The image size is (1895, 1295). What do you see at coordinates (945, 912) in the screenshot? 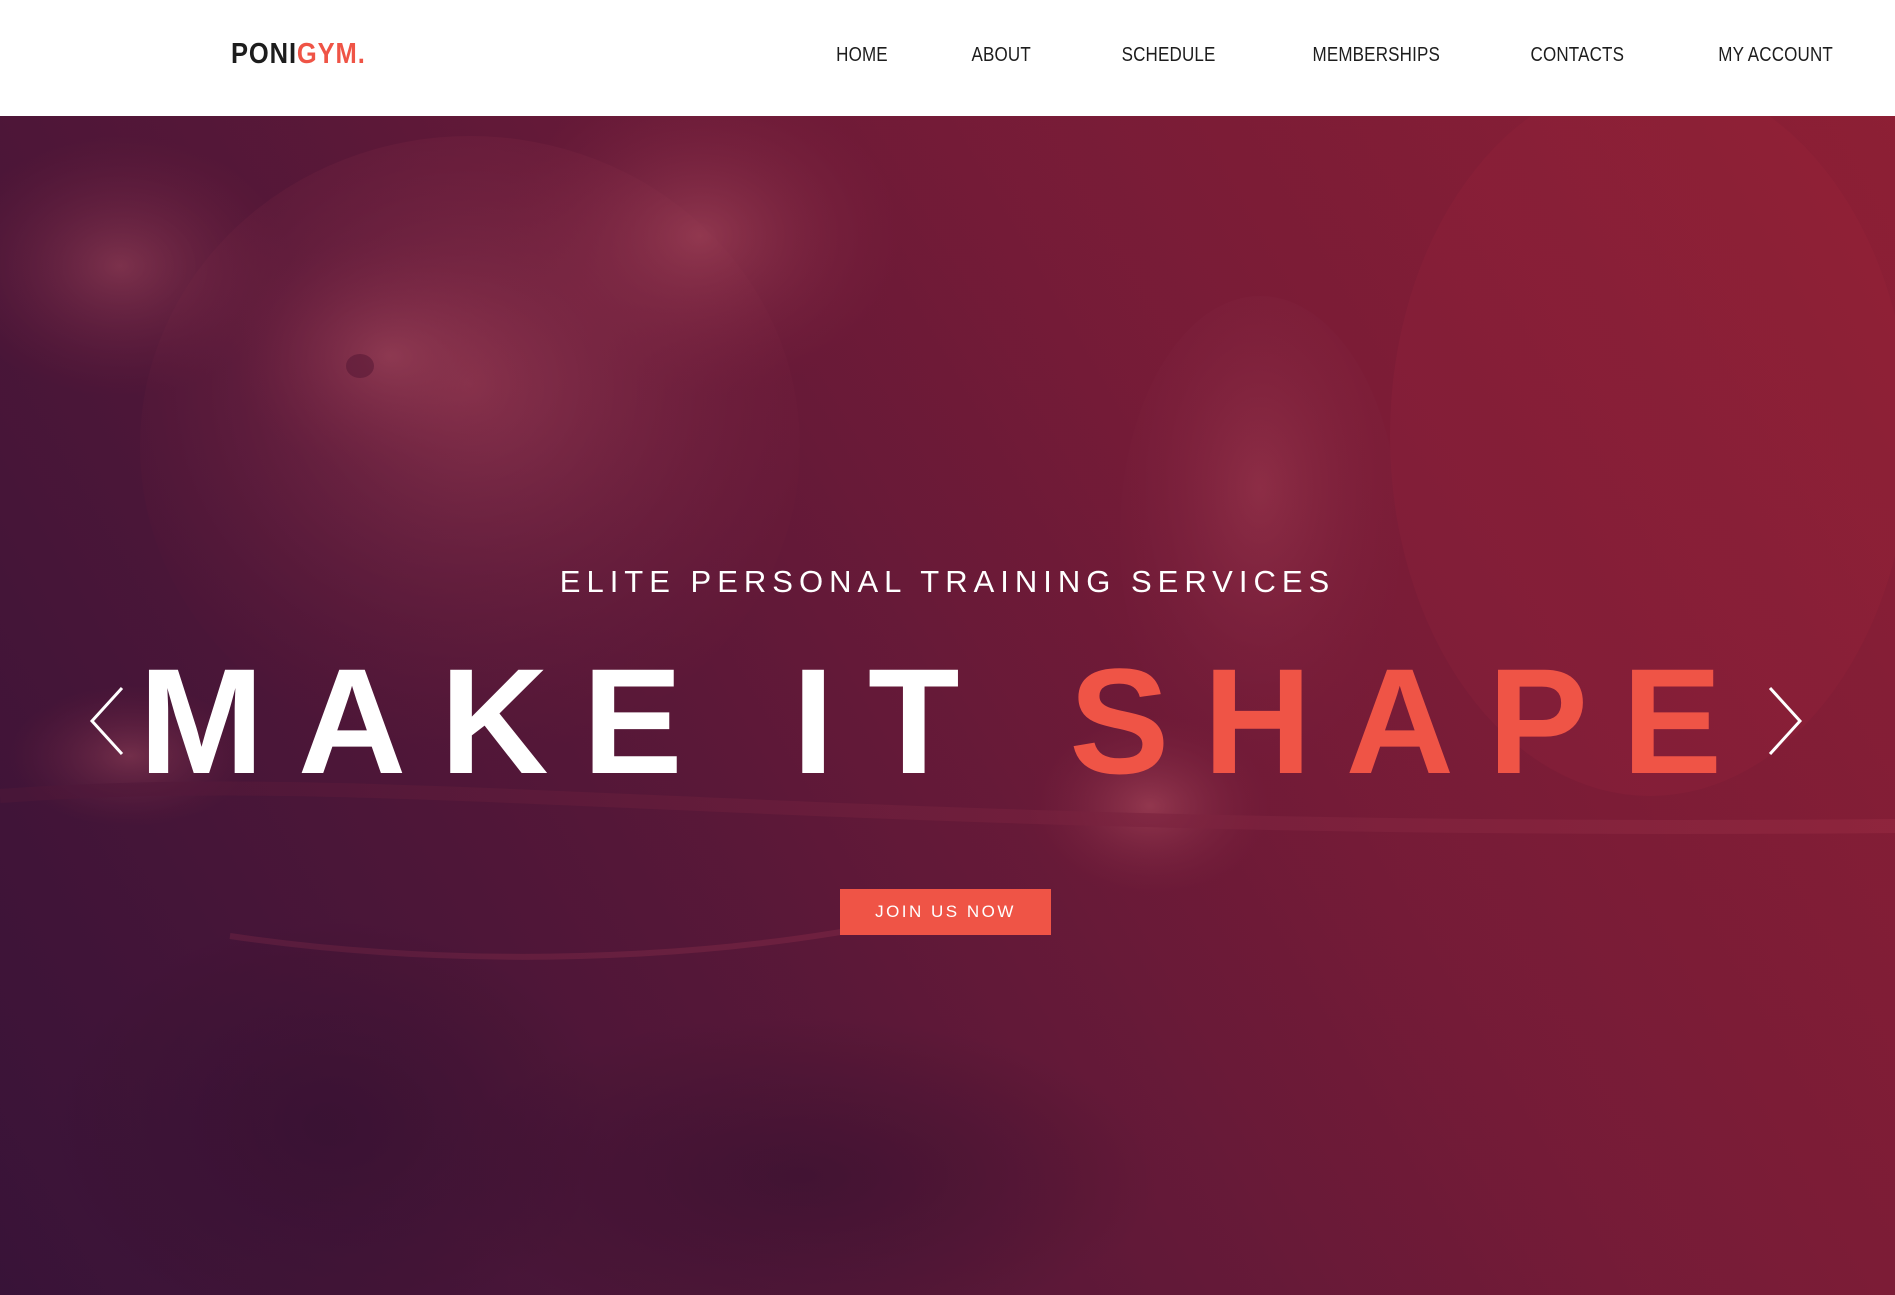
I see `join-us-now-button: JOIN US NOW` at bounding box center [945, 912].